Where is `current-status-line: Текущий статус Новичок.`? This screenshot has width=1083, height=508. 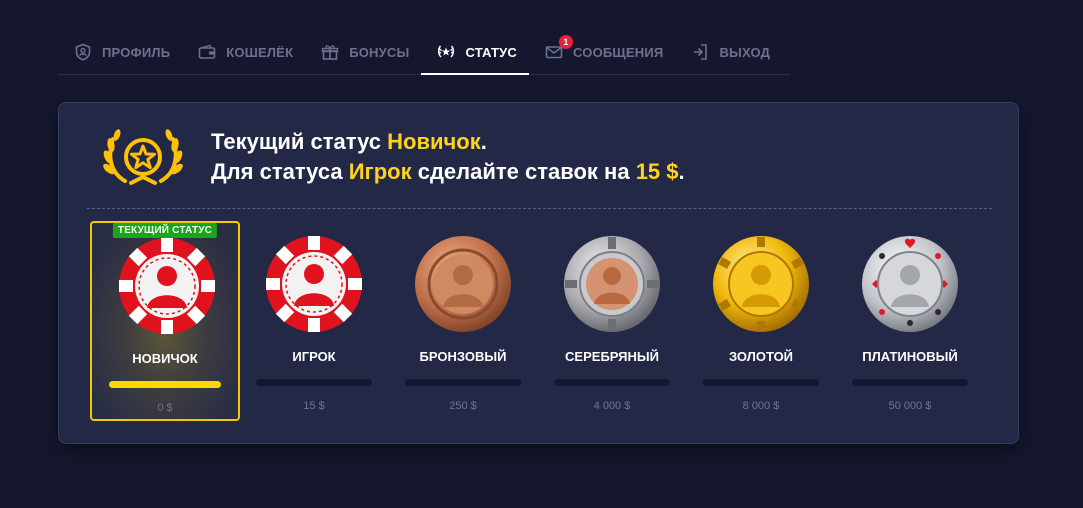
current-status-line: Текущий статус Новичок. is located at coordinates (448, 142).